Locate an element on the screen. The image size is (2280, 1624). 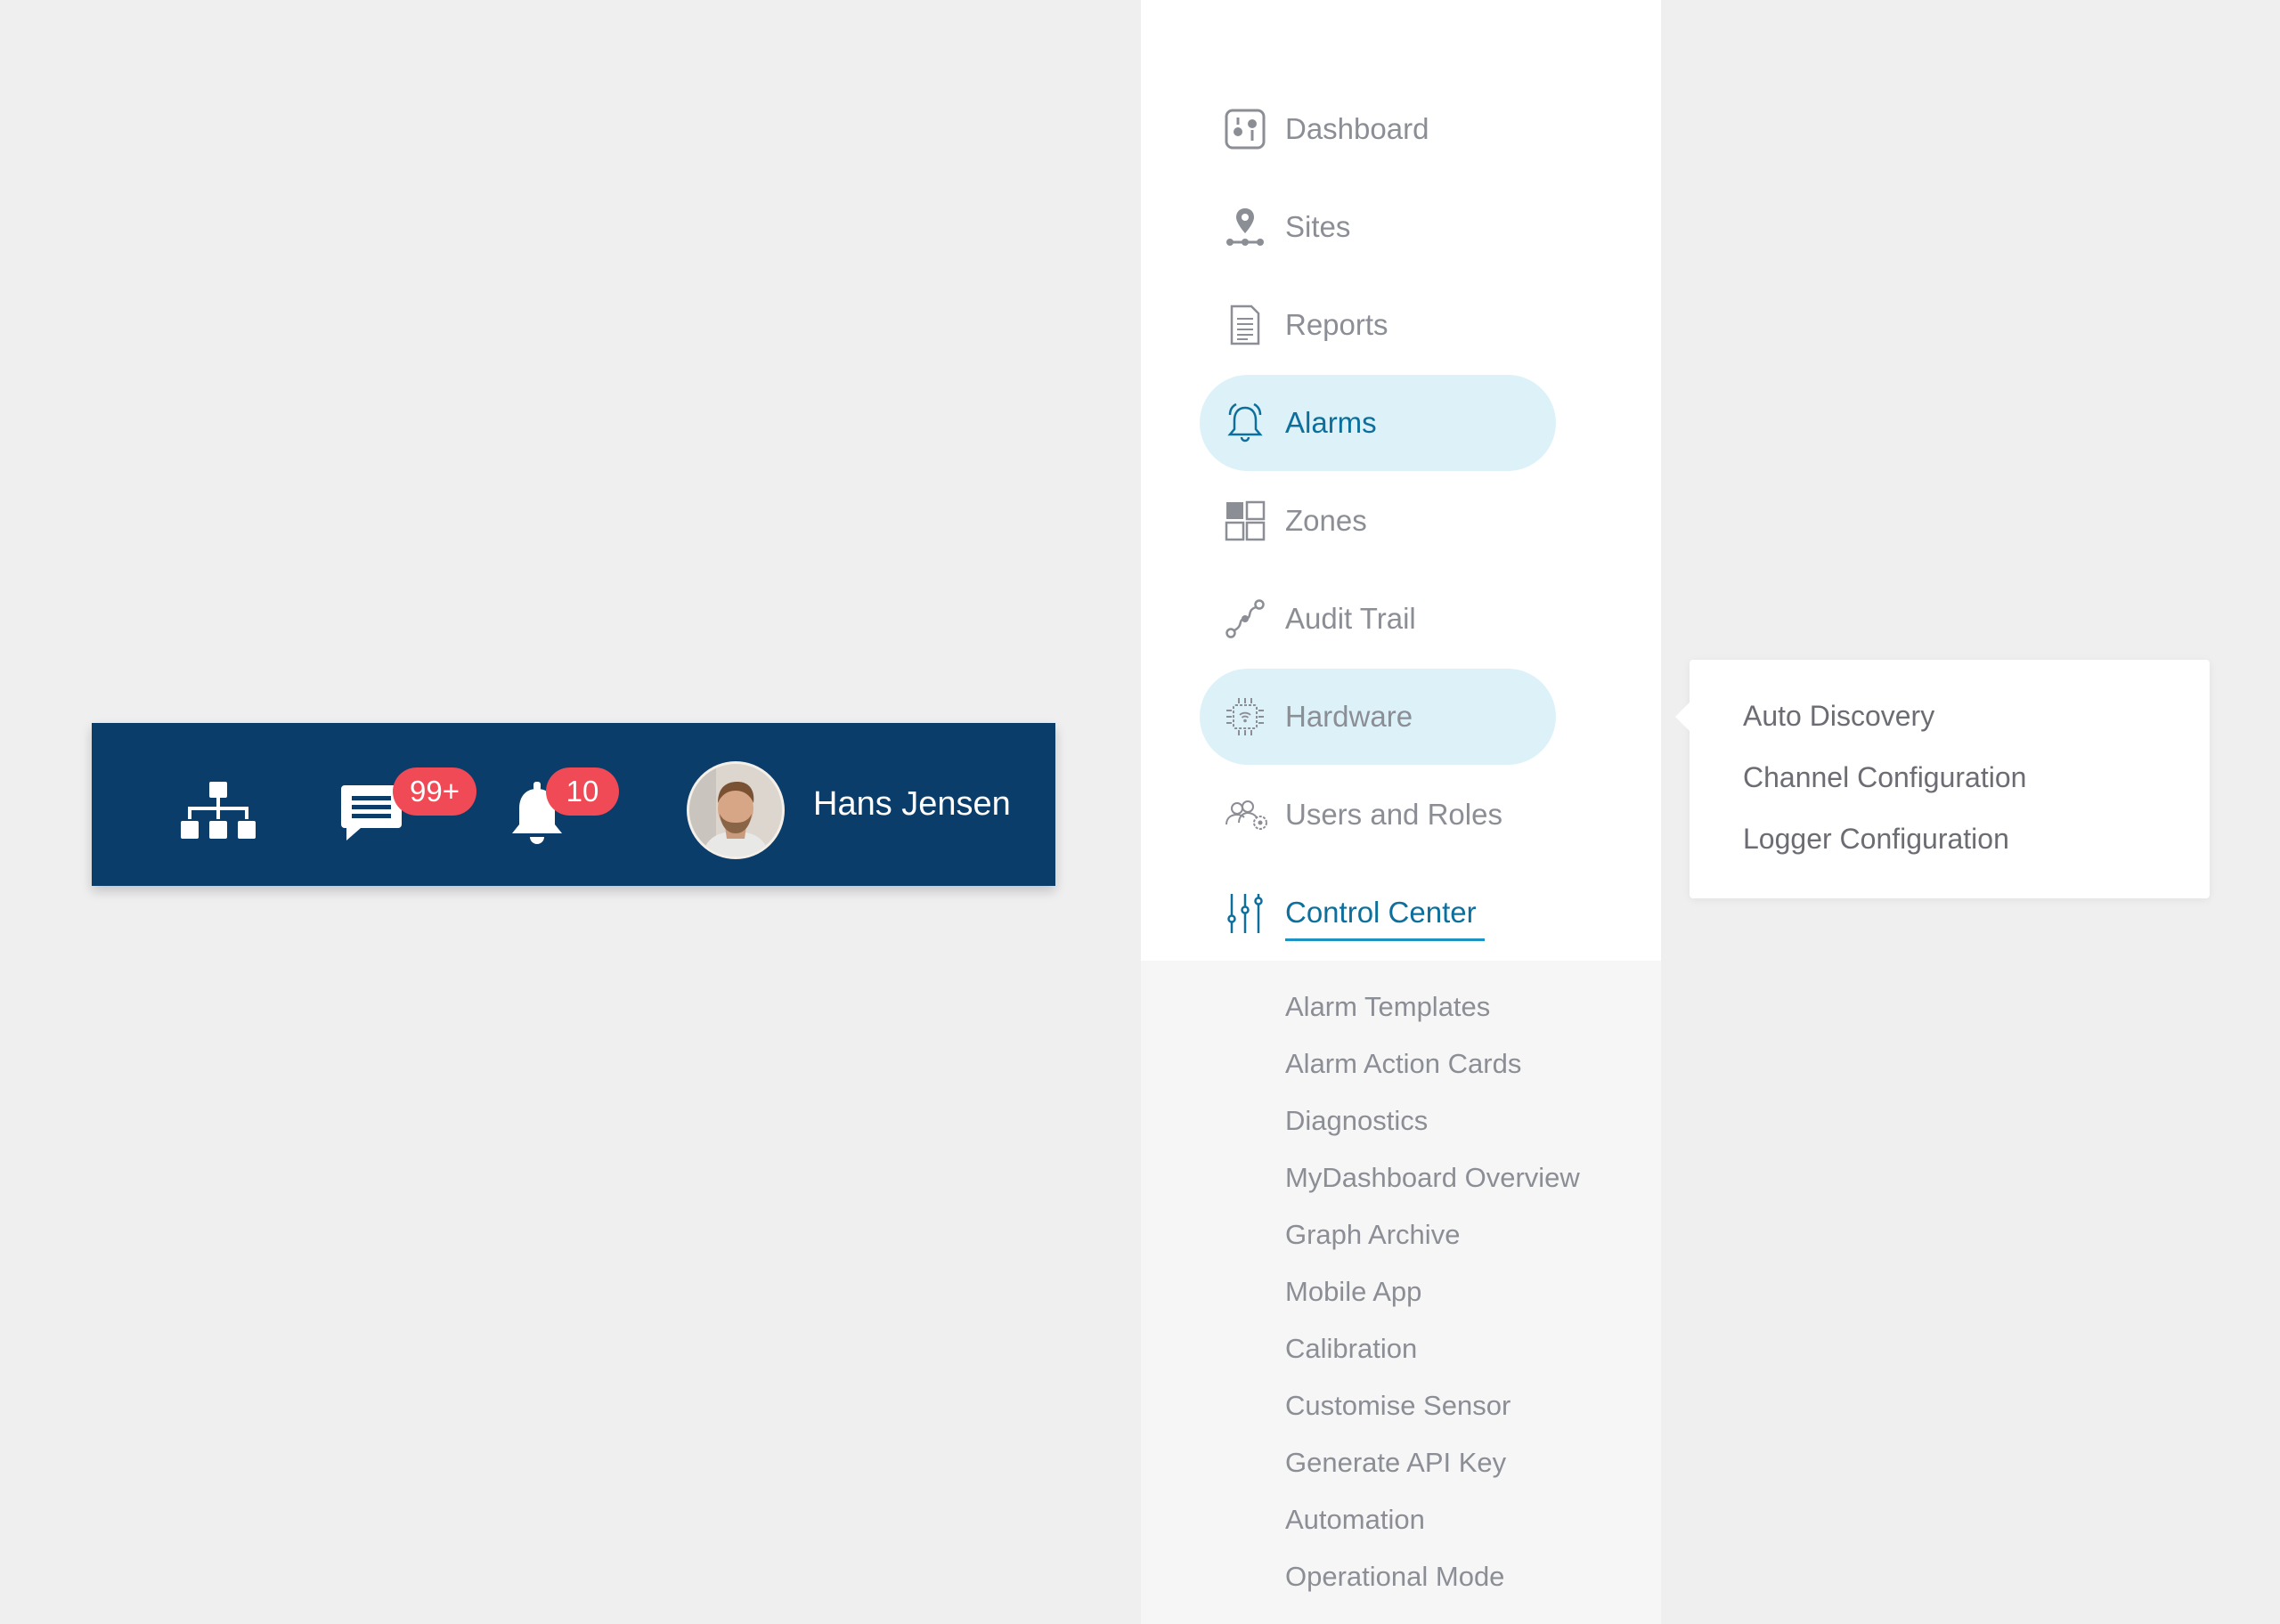
nav-item-label: Reports is located at coordinates (1336, 324).